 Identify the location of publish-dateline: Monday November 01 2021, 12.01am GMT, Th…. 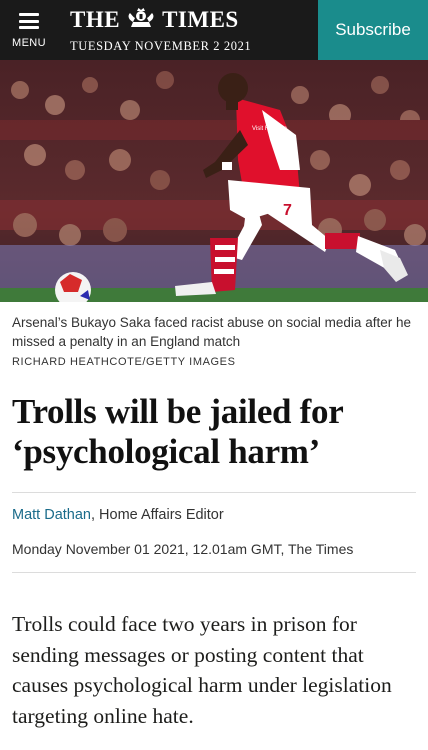
(183, 549).